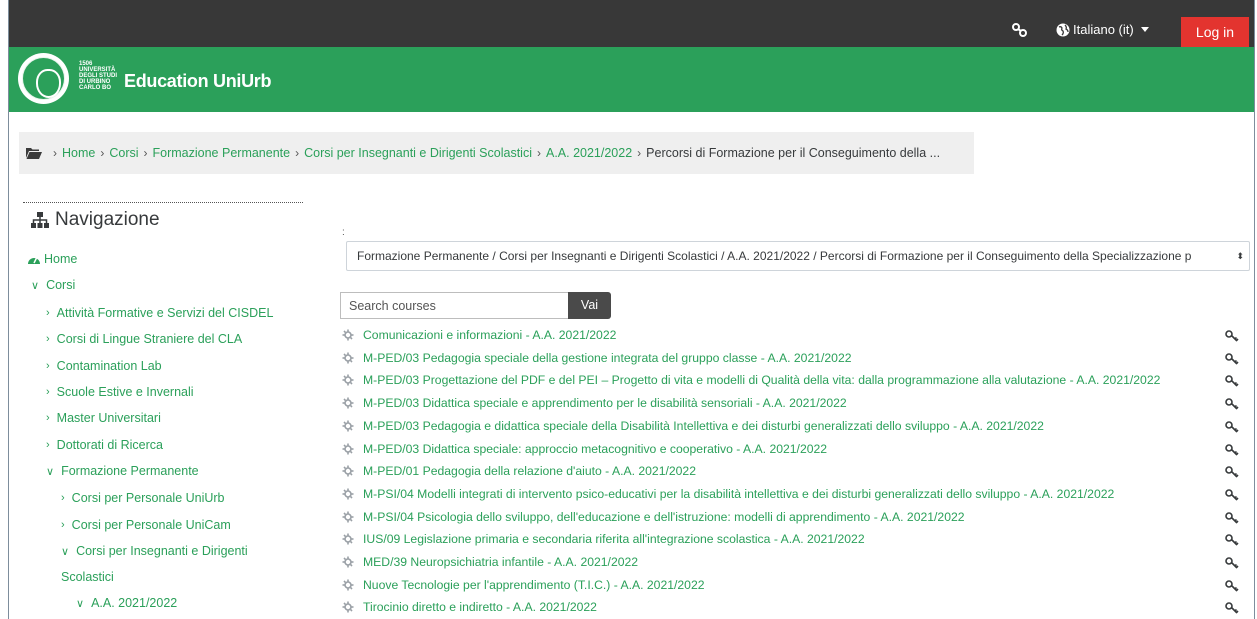 The width and height of the screenshot is (1257, 619). What do you see at coordinates (1144, 29) in the screenshot?
I see `caret-down-icon` at bounding box center [1144, 29].